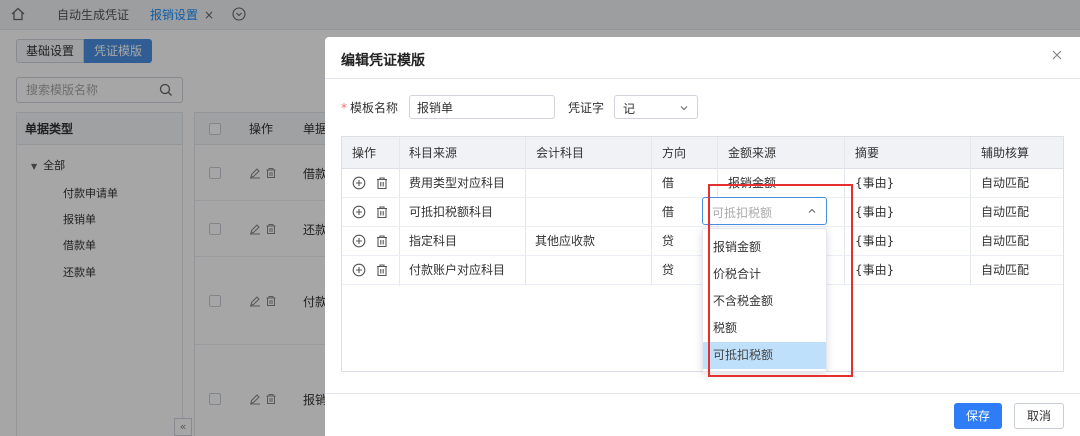 The width and height of the screenshot is (1080, 436). What do you see at coordinates (742, 213) in the screenshot?
I see `amount-source-placeholder: 可抵扣税额` at bounding box center [742, 213].